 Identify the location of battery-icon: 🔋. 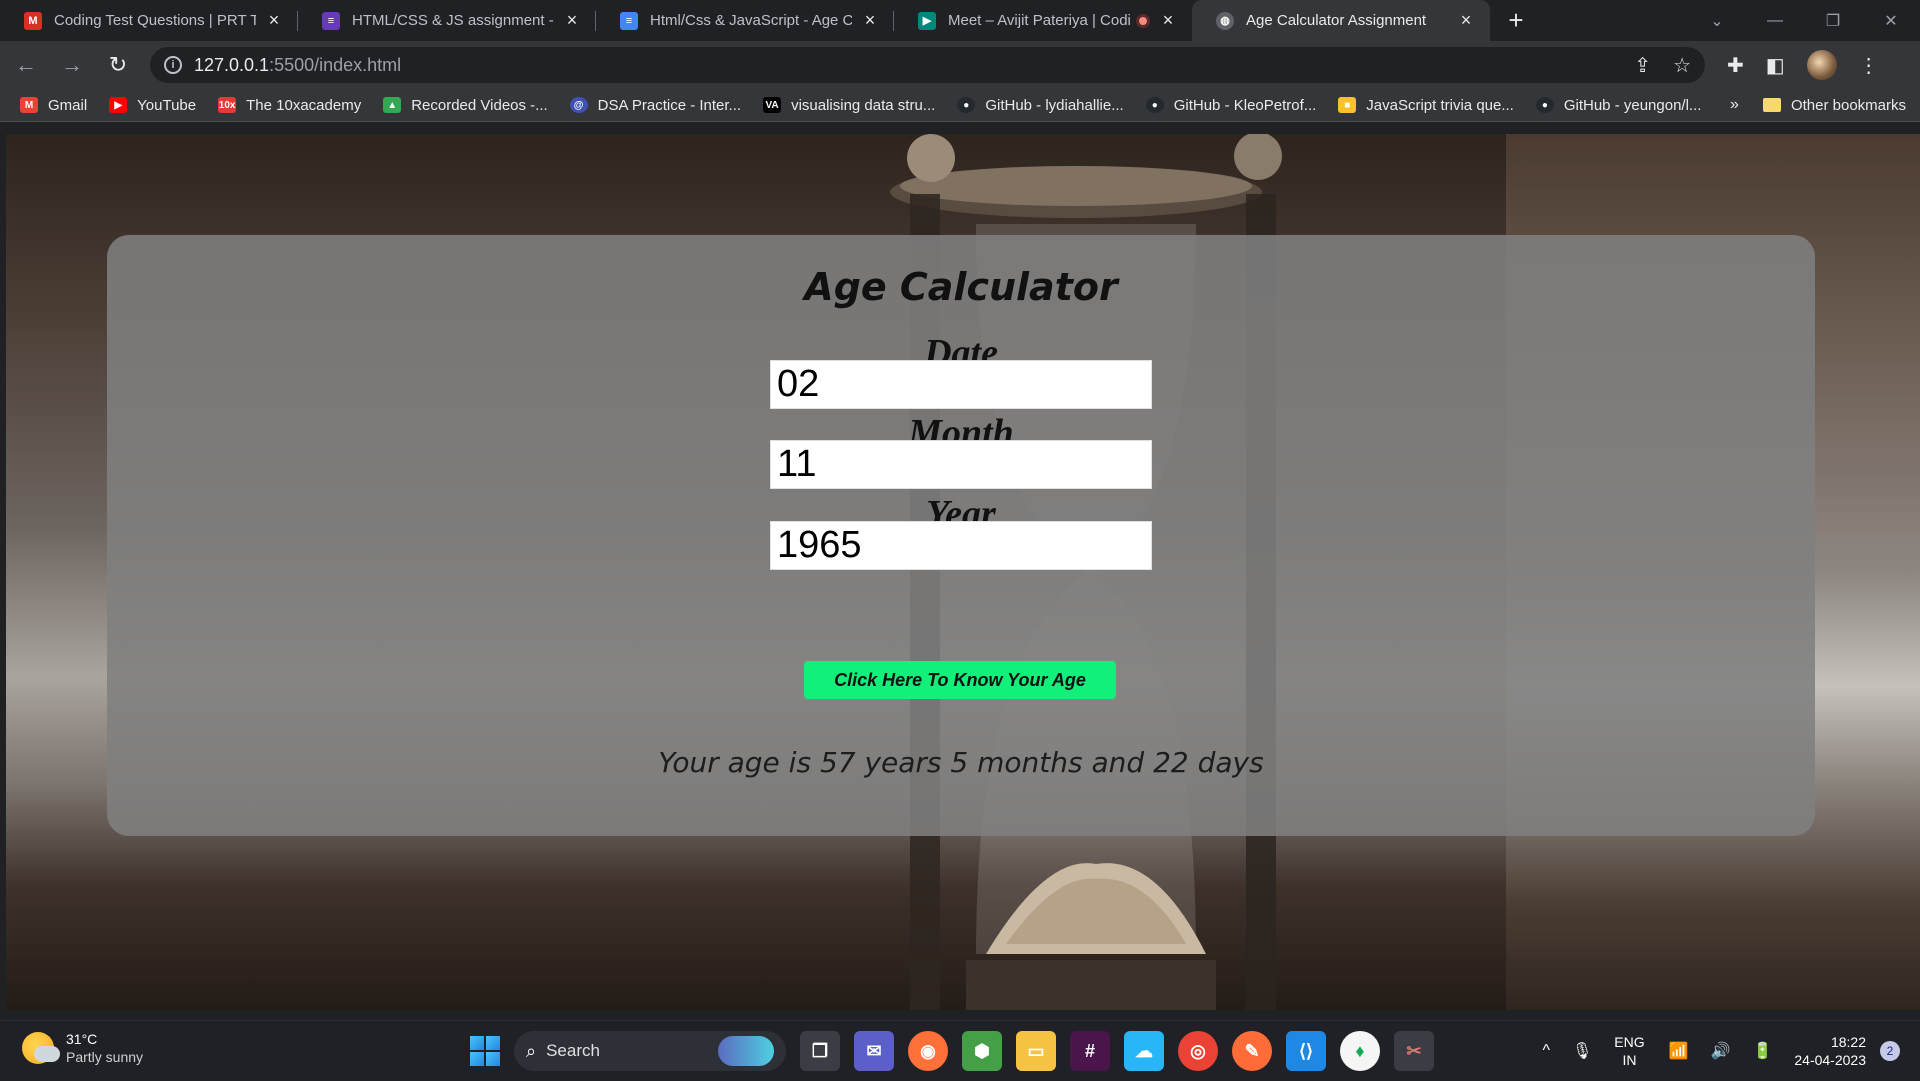
(1762, 1051).